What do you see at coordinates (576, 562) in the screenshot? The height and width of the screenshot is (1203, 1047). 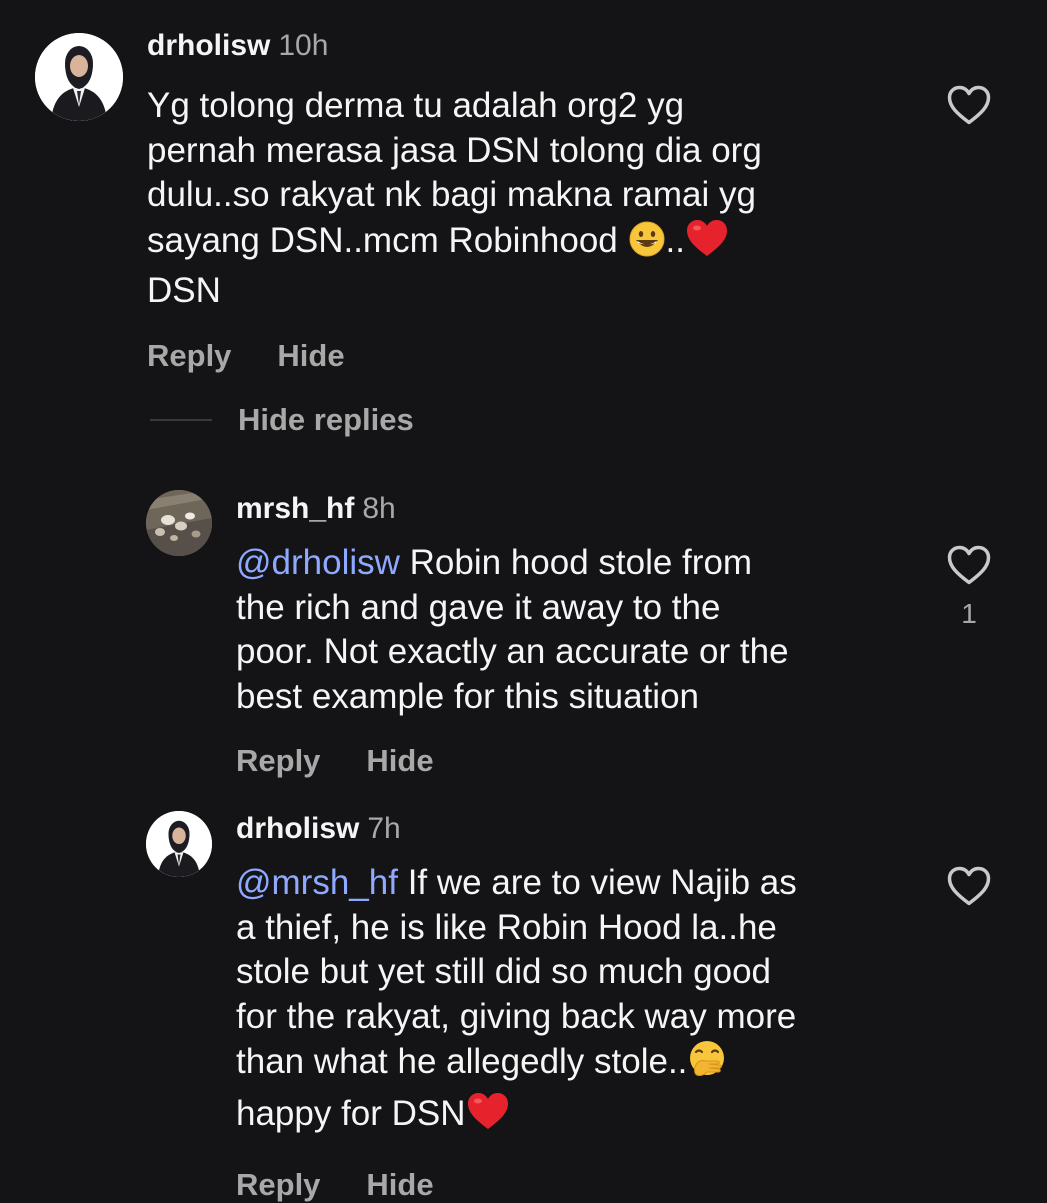 I see `reply-line: Robin hood stole from` at bounding box center [576, 562].